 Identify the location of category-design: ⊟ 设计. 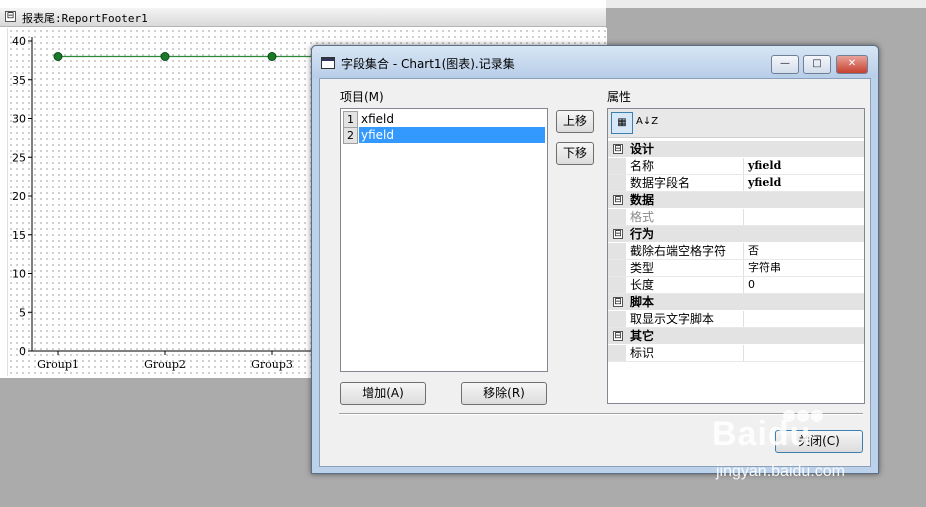
(736, 149).